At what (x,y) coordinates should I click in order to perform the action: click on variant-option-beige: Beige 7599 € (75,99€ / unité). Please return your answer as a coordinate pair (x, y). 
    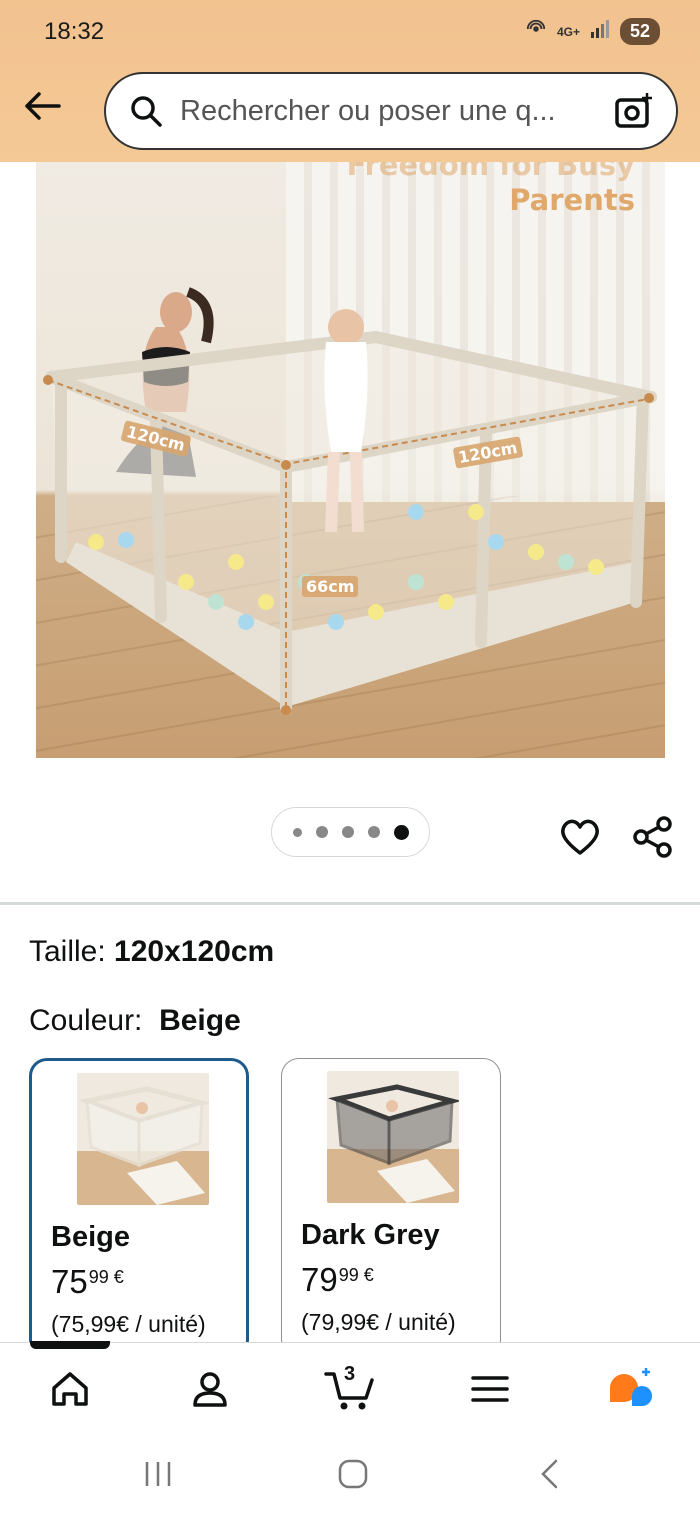
    Looking at the image, I should click on (139, 1208).